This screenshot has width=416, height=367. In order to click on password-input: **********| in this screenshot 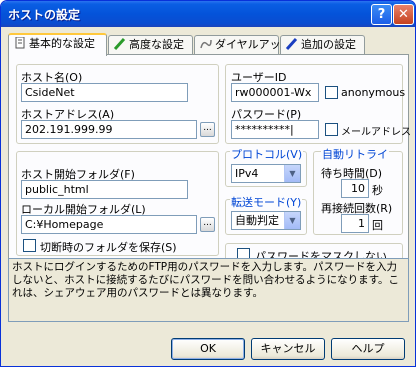, I will do `click(275, 129)`.